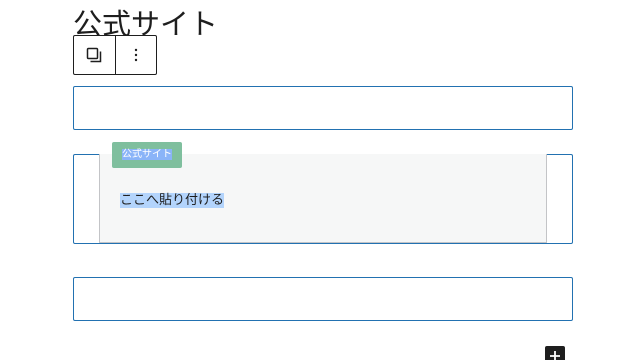  I want to click on duplicate-icon, so click(94, 55).